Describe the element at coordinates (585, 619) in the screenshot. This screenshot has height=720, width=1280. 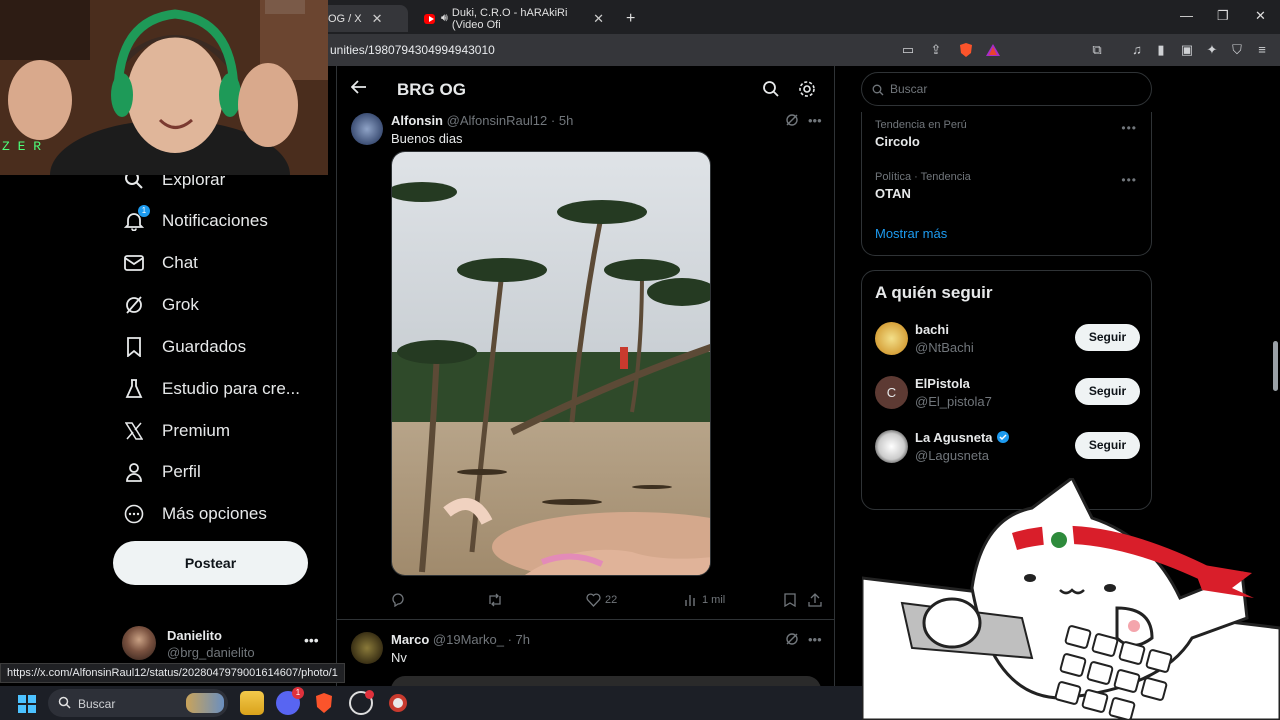
I see `post-divider` at that location.